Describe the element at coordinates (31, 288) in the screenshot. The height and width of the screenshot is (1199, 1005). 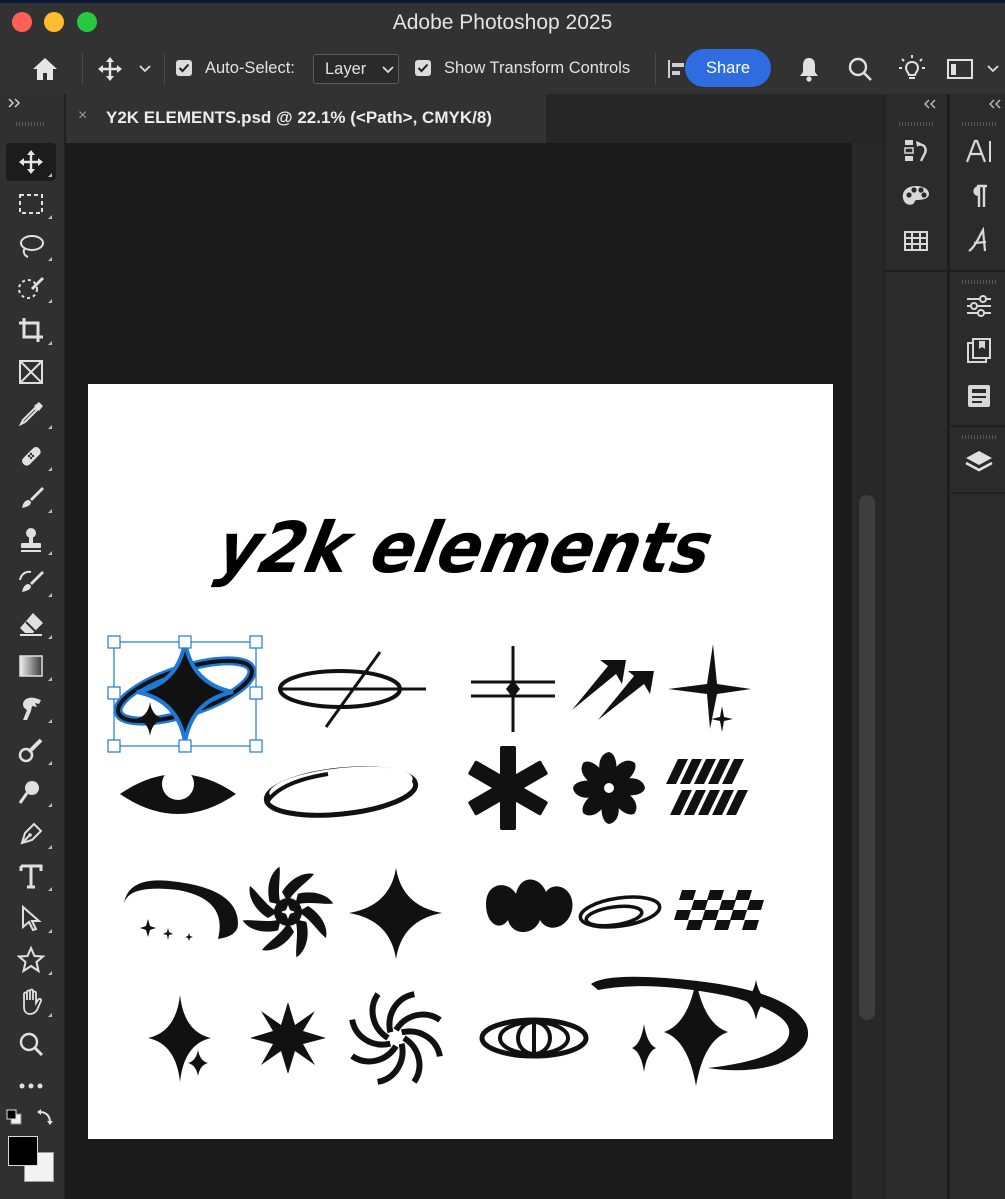
I see `object-selection-tool` at that location.